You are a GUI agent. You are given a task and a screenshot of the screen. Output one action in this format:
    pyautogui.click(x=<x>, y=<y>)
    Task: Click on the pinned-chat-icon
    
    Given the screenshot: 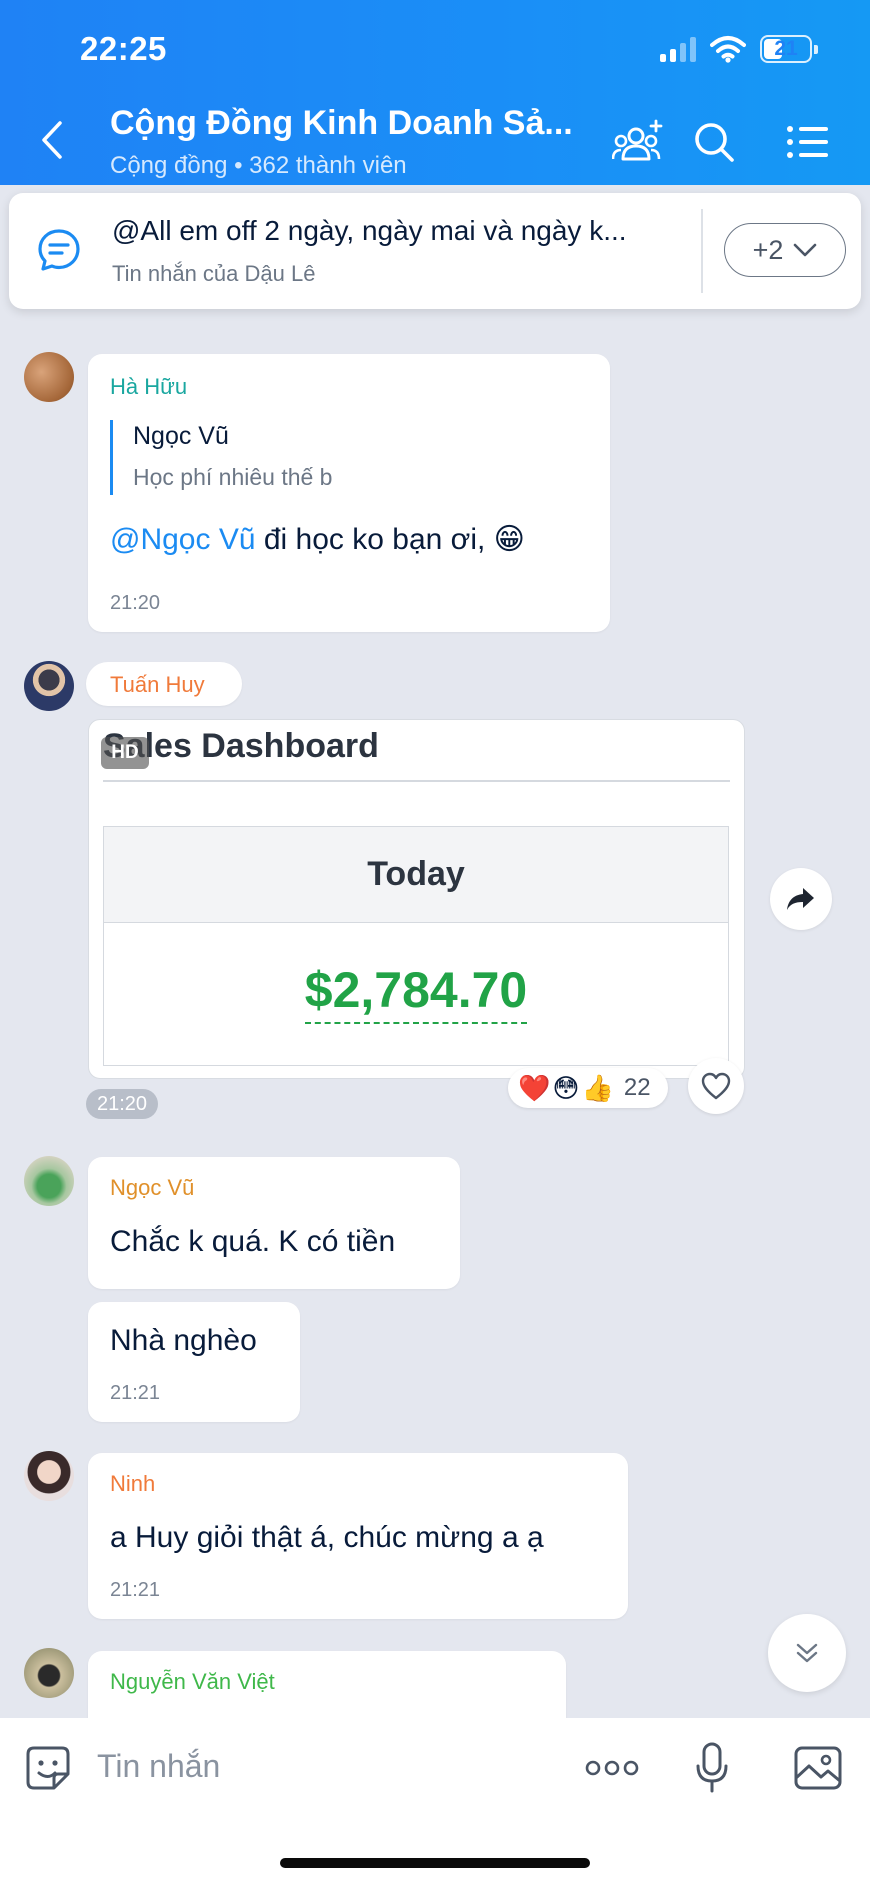 What is the action you would take?
    pyautogui.click(x=59, y=250)
    